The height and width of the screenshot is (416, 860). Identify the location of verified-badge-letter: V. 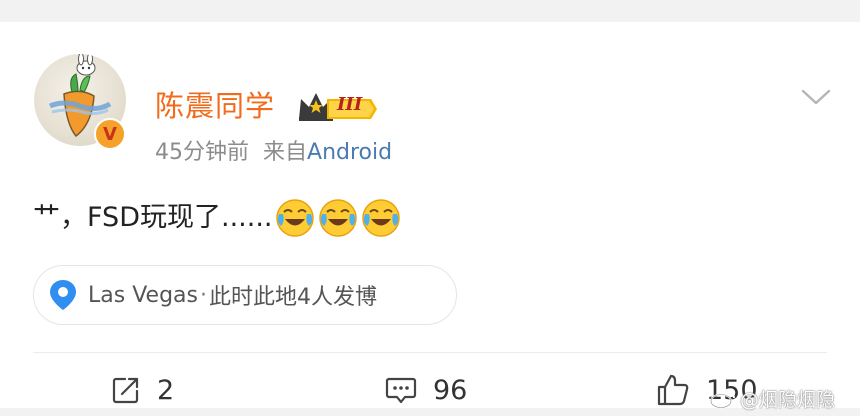
(110, 134).